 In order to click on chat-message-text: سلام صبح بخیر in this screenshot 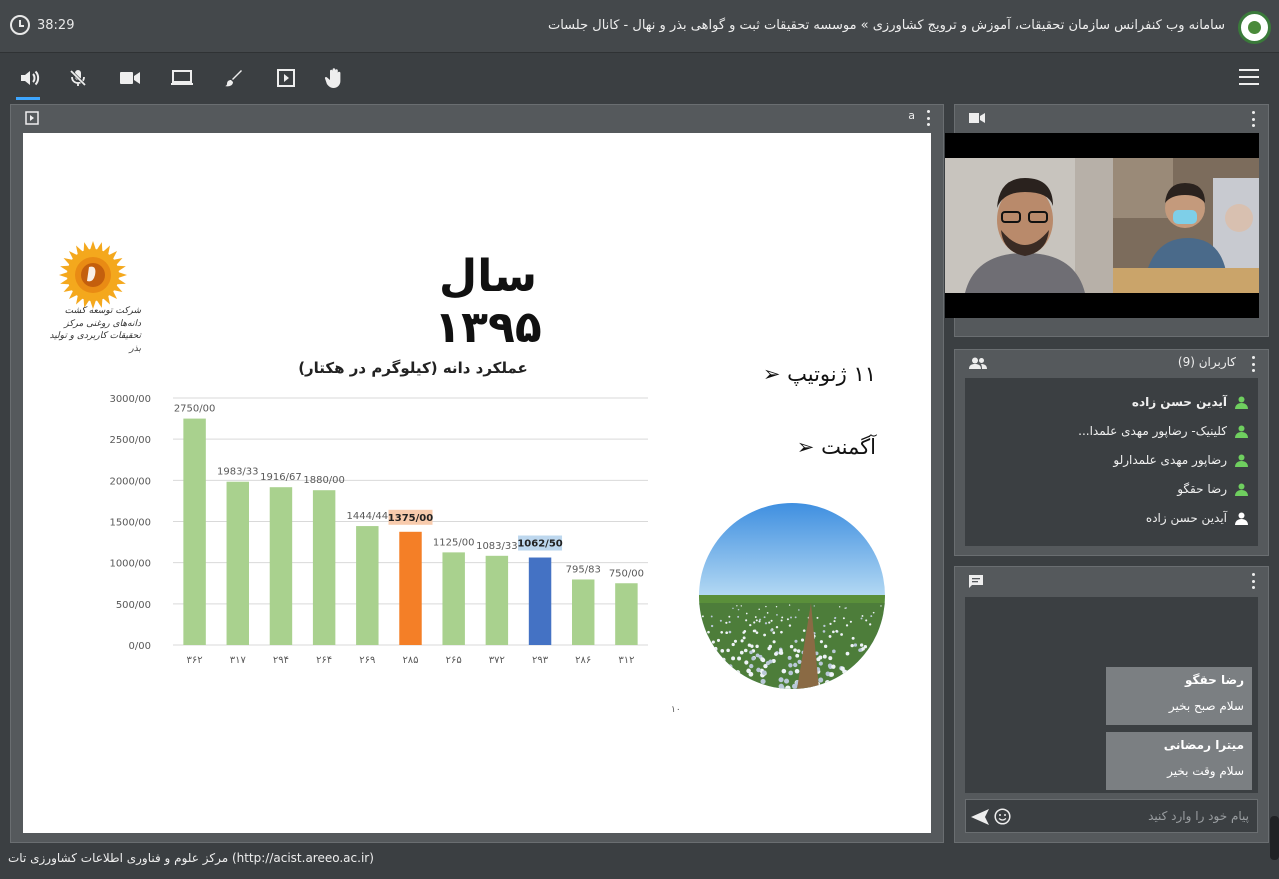, I will do `click(1206, 706)`.